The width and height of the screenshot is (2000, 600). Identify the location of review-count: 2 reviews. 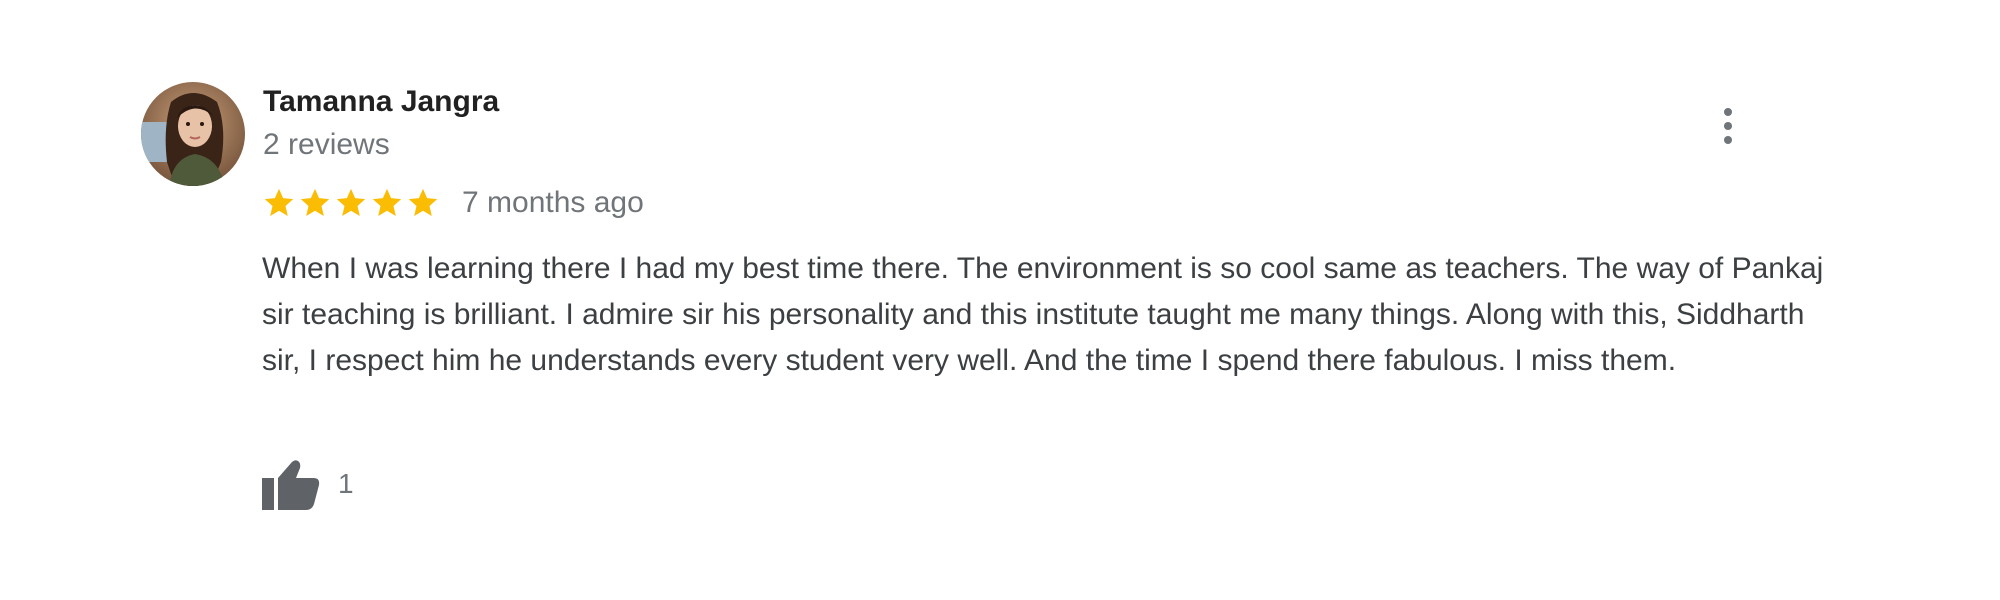
(326, 144).